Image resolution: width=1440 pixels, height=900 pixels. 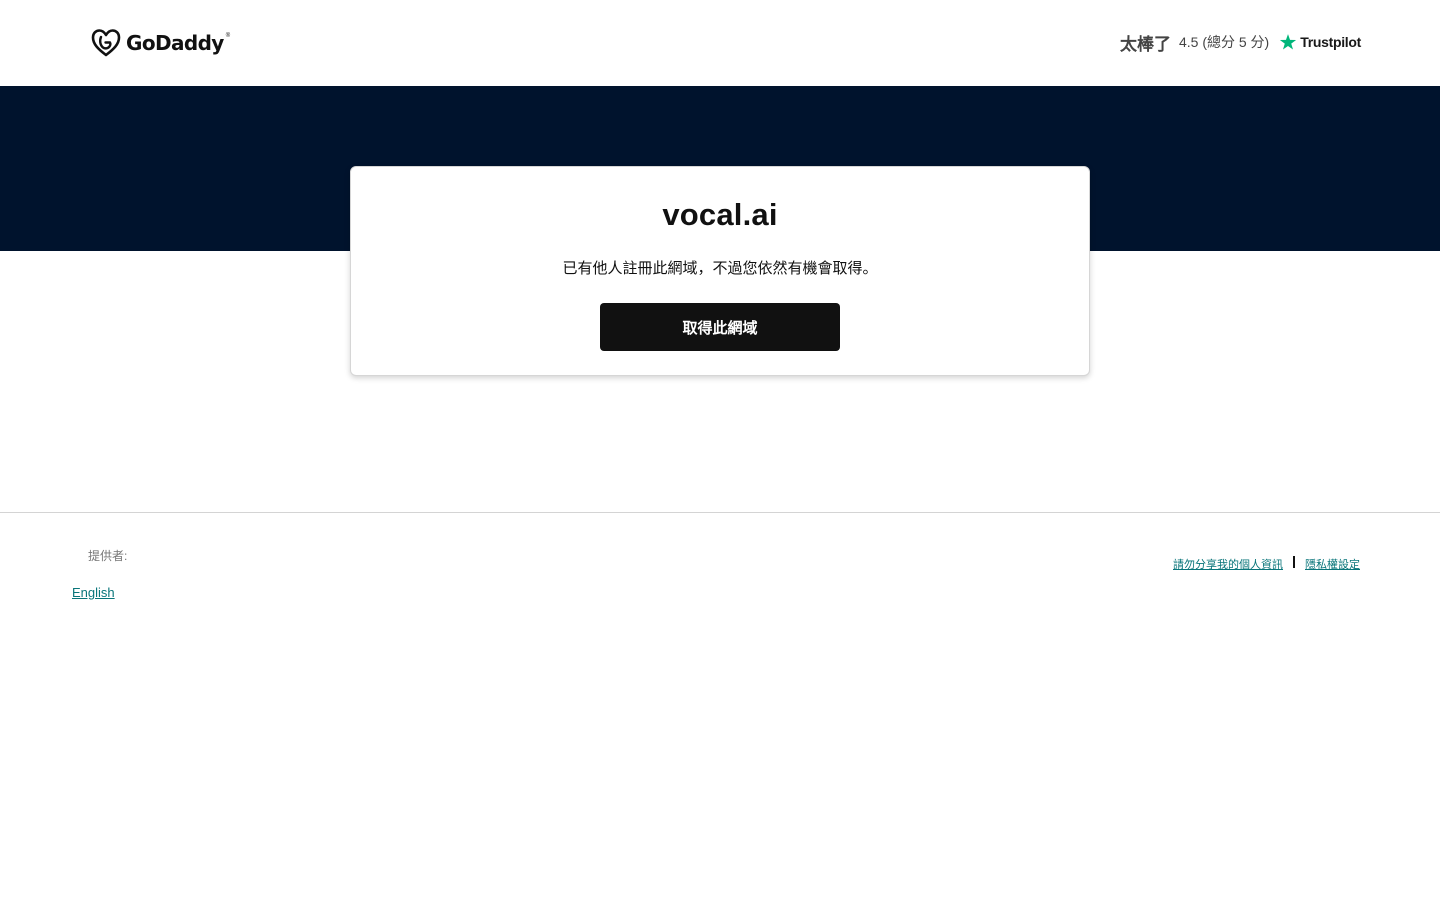 What do you see at coordinates (1294, 562) in the screenshot?
I see `footer-link-separator` at bounding box center [1294, 562].